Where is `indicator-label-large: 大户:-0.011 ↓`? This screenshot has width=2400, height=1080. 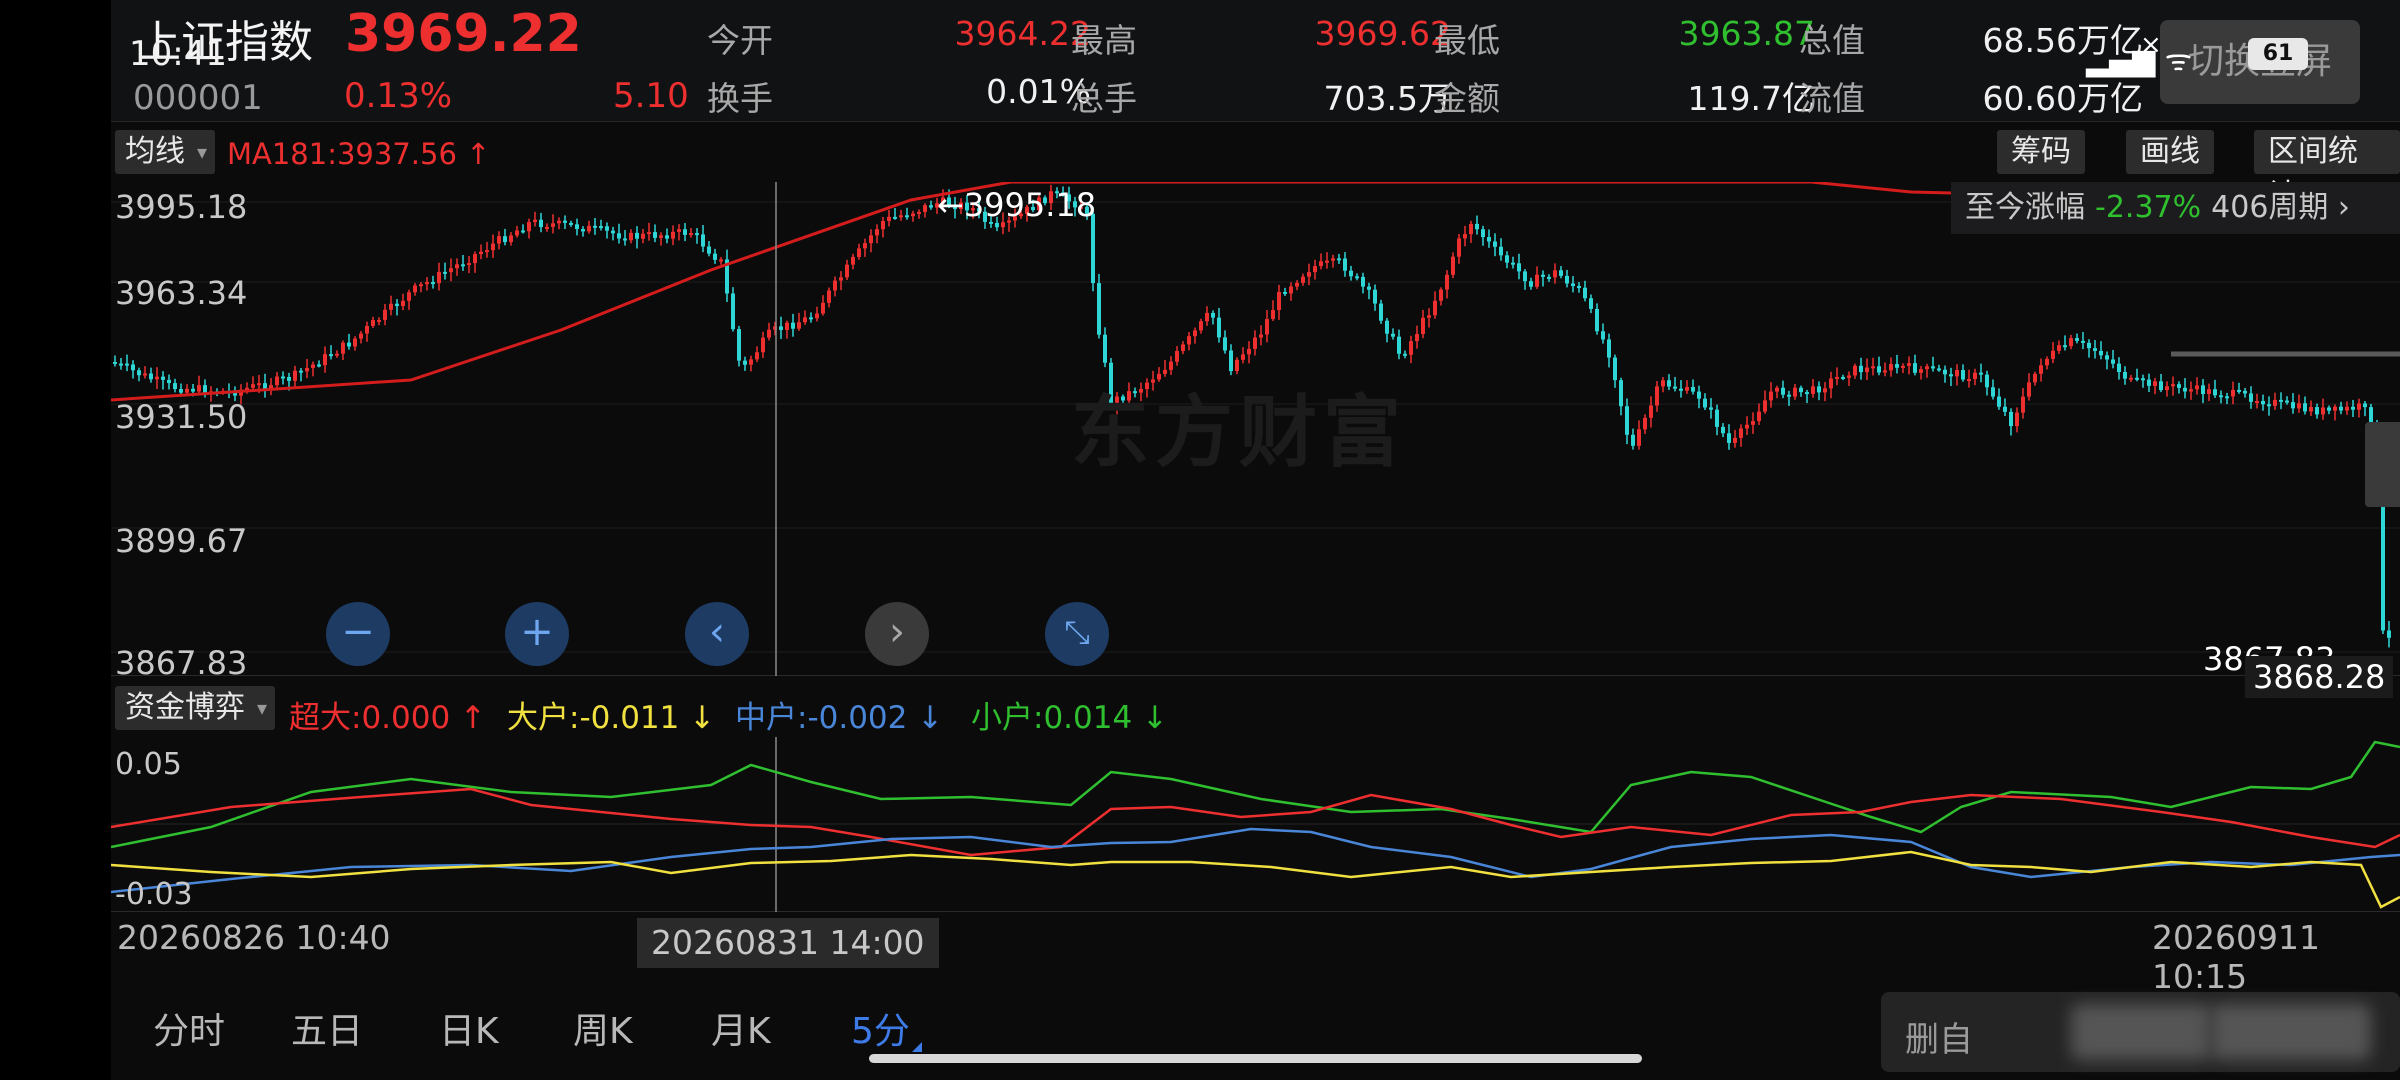
indicator-label-large: 大户:-0.011 ↓ is located at coordinates (611, 718).